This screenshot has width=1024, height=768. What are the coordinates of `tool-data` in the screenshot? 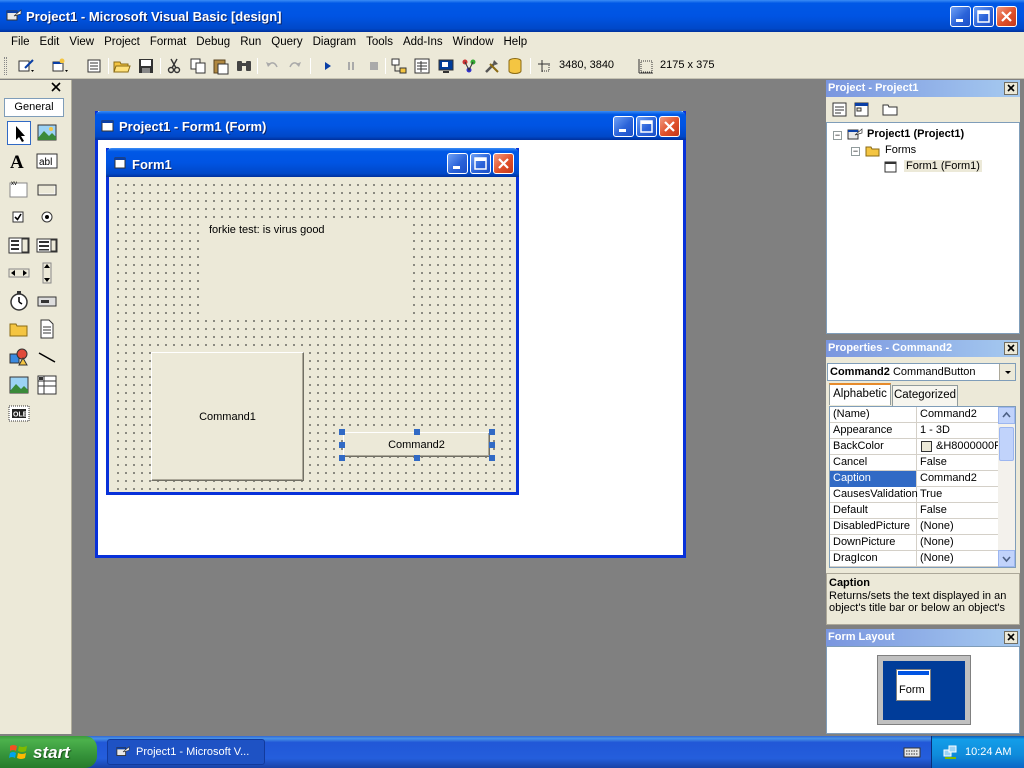 It's located at (47, 385).